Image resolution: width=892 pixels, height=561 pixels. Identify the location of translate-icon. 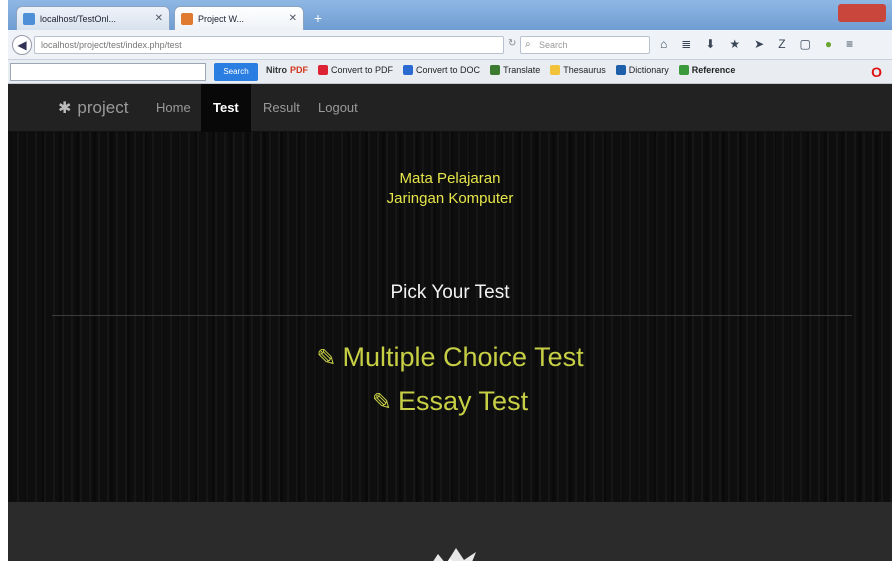
(495, 70).